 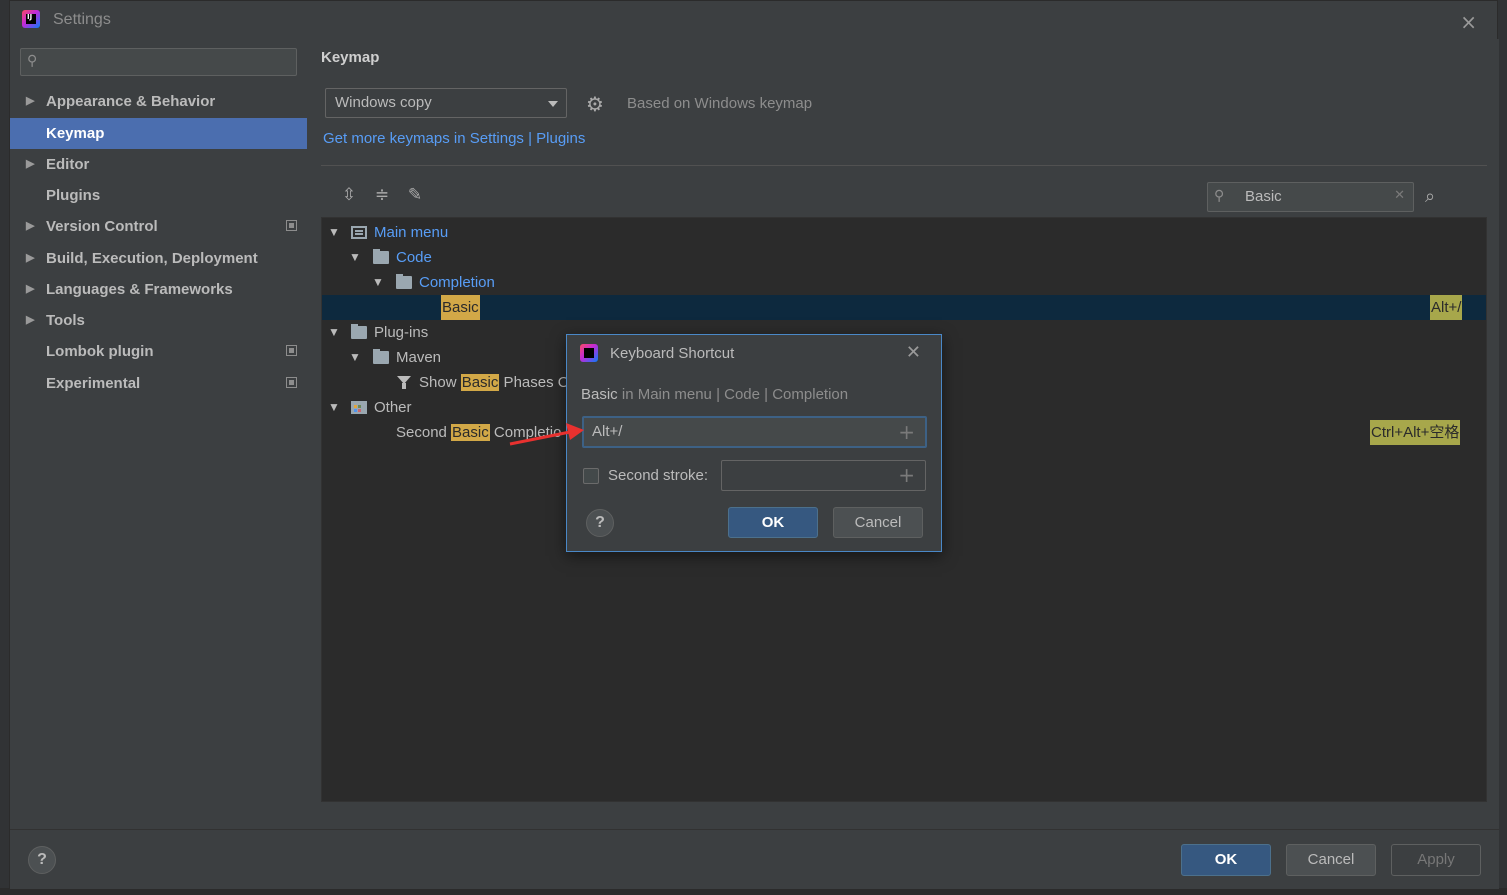 I want to click on sidebar-item-label: Experimental, so click(x=93, y=383).